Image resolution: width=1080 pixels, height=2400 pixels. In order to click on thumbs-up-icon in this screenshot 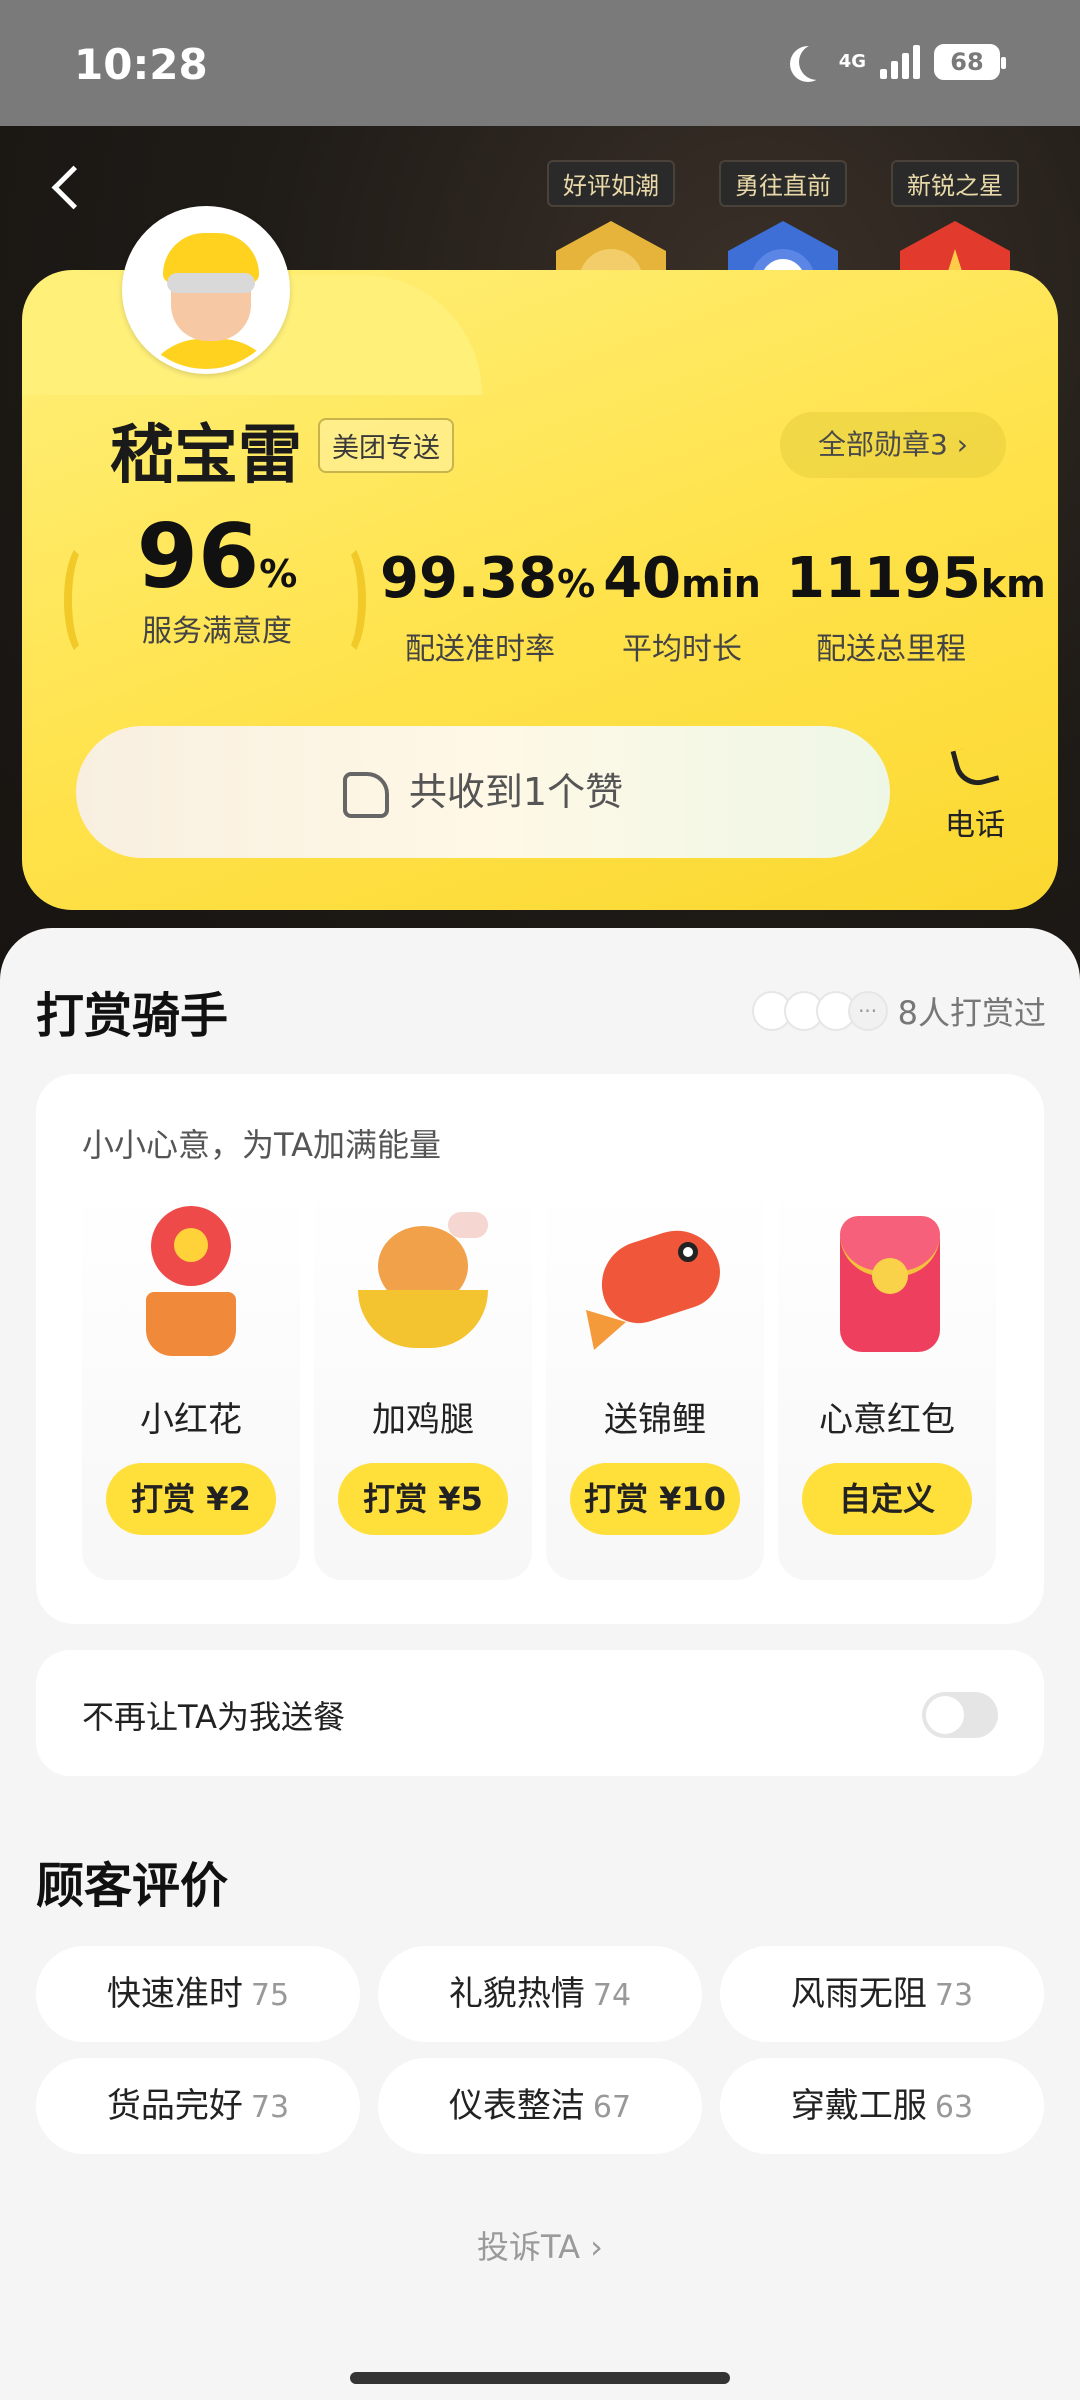, I will do `click(365, 794)`.